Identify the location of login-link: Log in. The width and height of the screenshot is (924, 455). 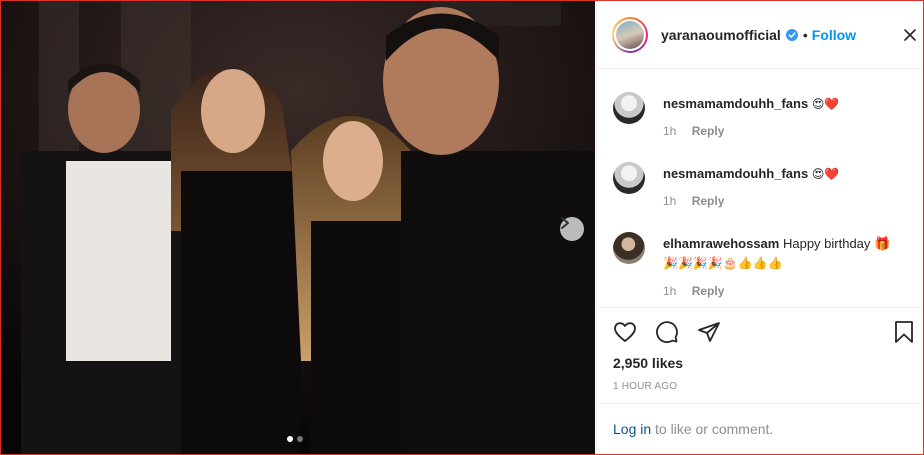
(632, 429).